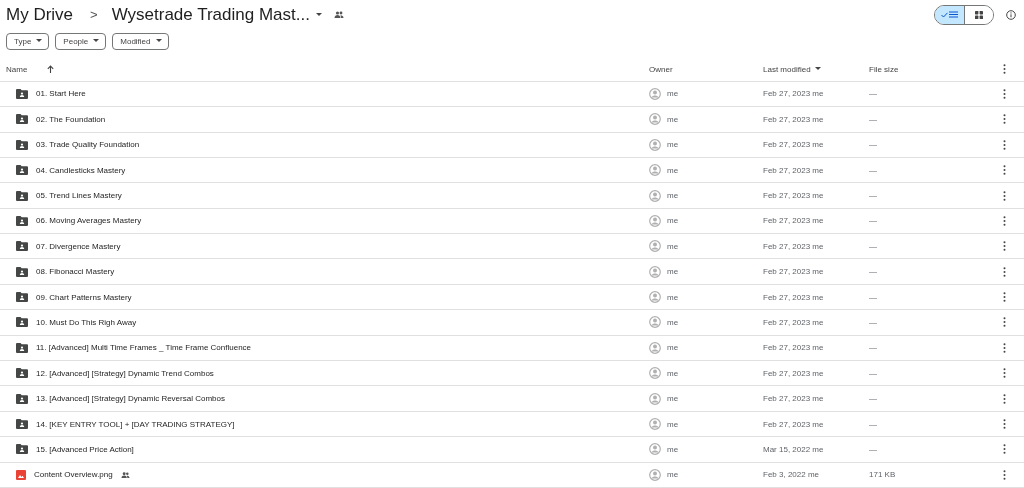 The image size is (1024, 488). What do you see at coordinates (512, 399) in the screenshot?
I see `file-row: 13. [Advanced] [Strategy] Dynamic Reversal Combos me Feb 27, 2023 me —` at bounding box center [512, 399].